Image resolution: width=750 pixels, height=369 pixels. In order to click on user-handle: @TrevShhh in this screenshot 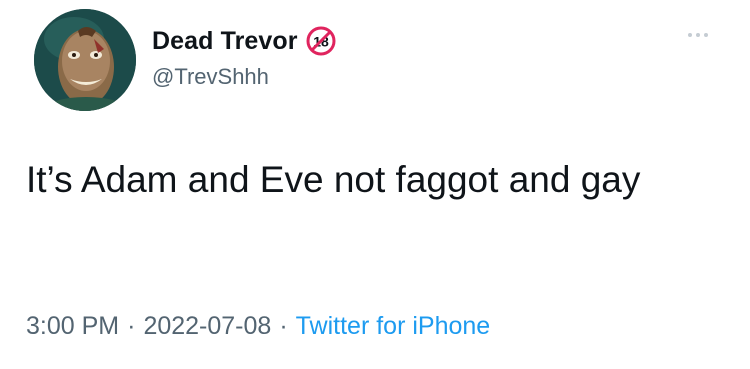, I will do `click(210, 77)`.